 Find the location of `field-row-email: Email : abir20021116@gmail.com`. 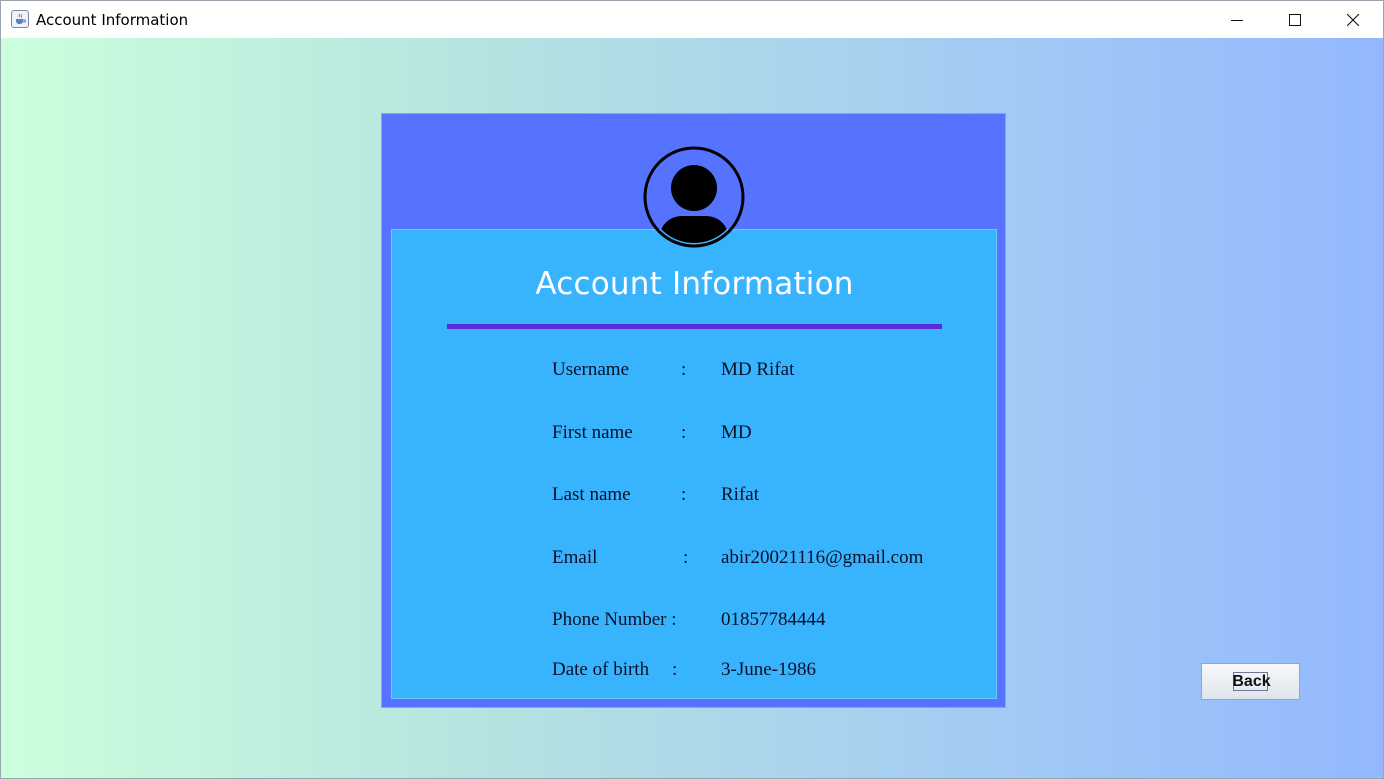

field-row-email: Email : abir20021116@gmail.com is located at coordinates (694, 560).